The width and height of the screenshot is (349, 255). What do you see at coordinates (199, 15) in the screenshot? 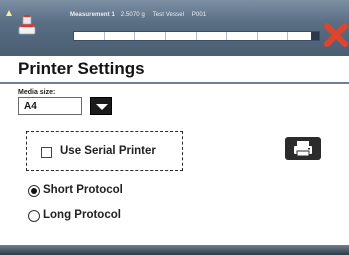
I see `vessel-value: P001` at bounding box center [199, 15].